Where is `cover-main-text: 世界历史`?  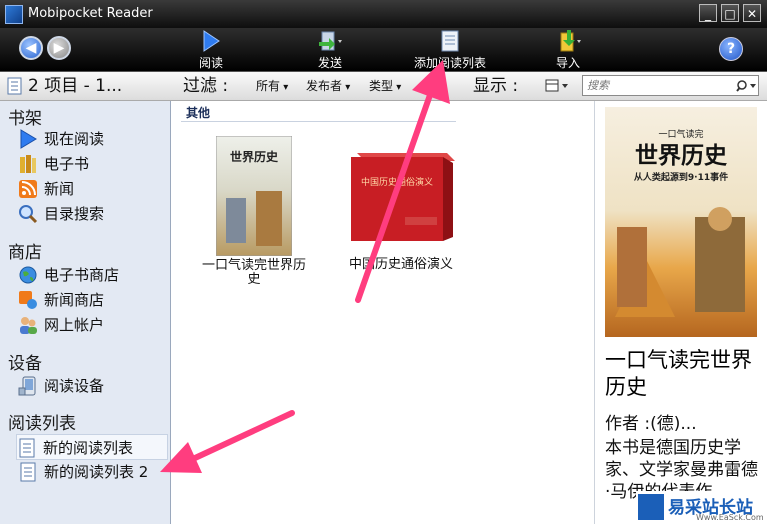 cover-main-text: 世界历史 is located at coordinates (681, 156).